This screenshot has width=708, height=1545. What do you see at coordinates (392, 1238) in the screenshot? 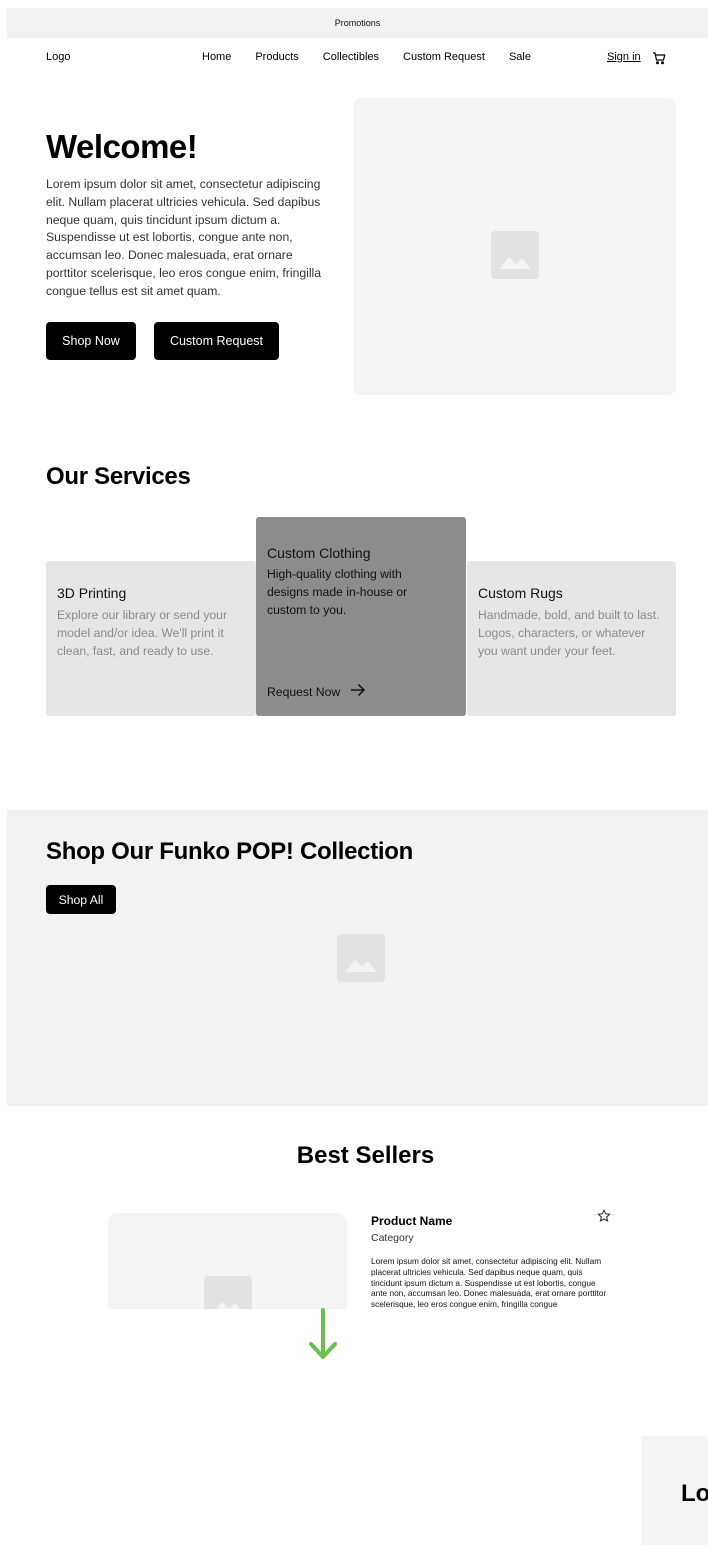
I see `product-category: Category` at bounding box center [392, 1238].